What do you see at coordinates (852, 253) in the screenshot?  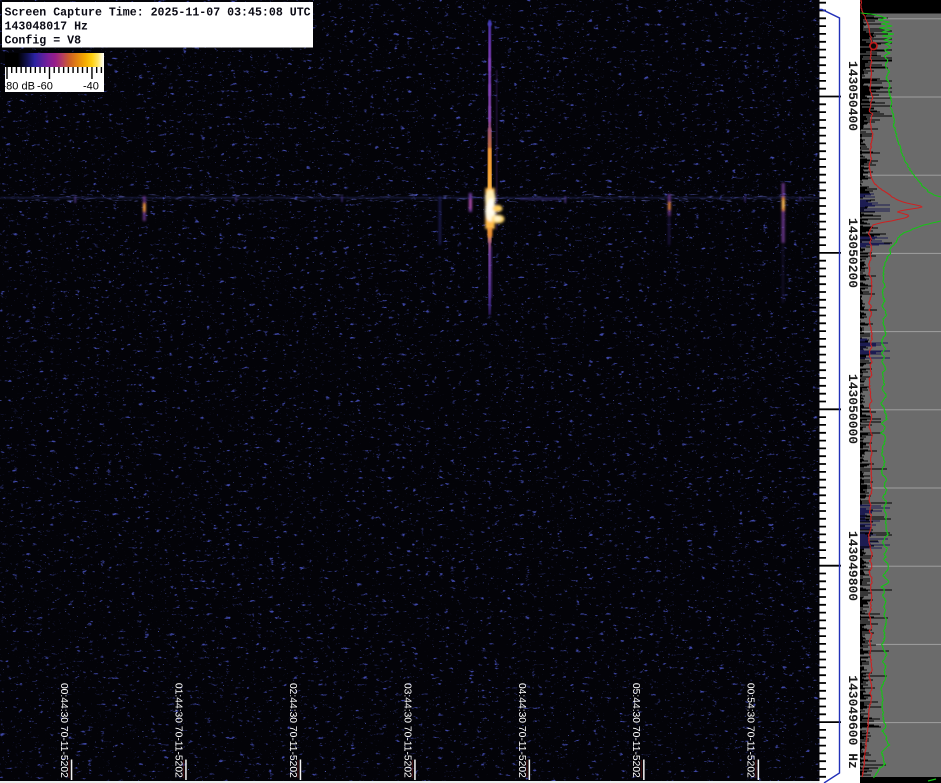 I see `svg-text: 143050200` at bounding box center [852, 253].